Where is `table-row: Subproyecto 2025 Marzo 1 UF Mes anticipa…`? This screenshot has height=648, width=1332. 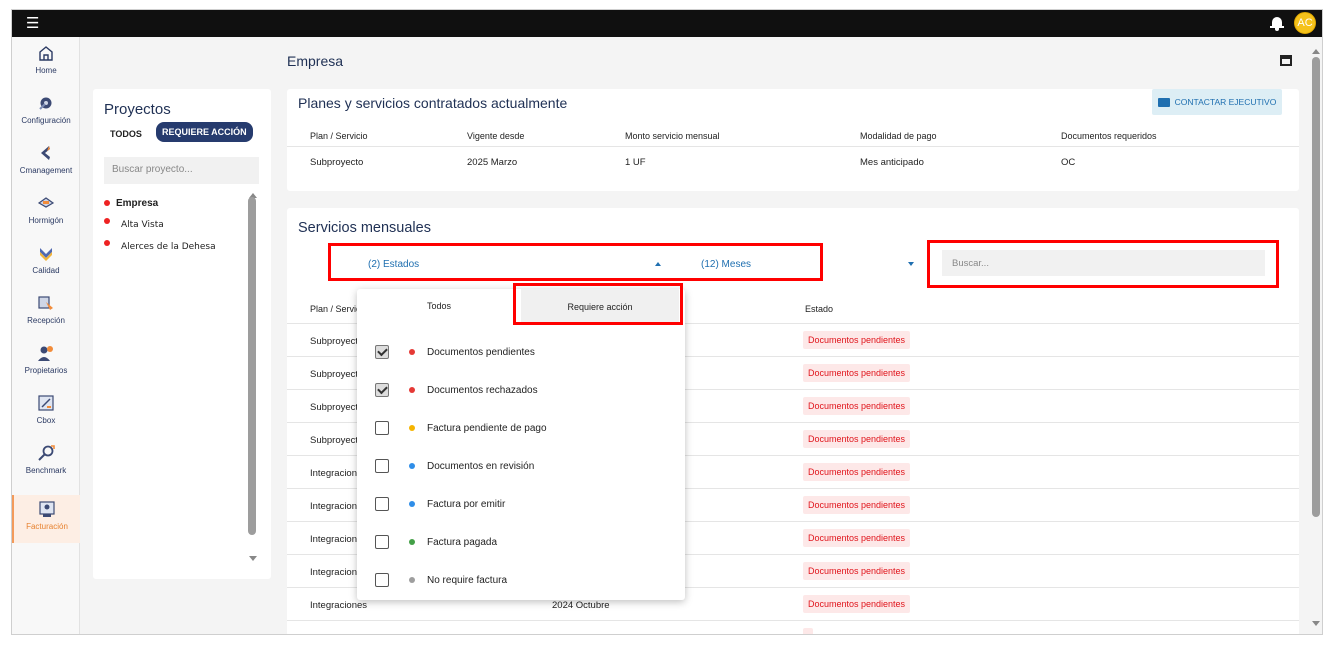 table-row: Subproyecto 2025 Marzo 1 UF Mes anticipa… is located at coordinates (793, 162).